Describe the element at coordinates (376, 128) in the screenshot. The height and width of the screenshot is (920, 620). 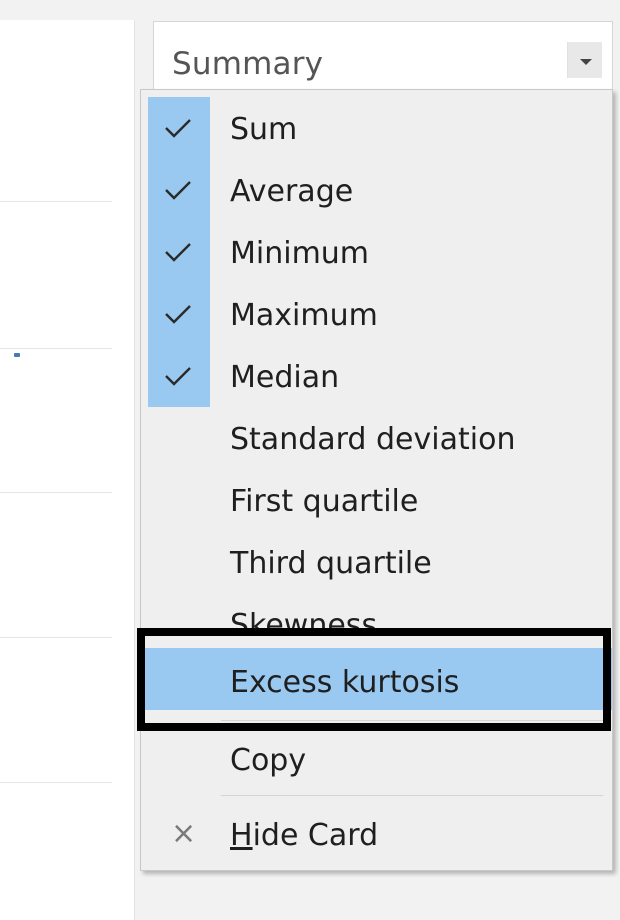
I see `menu-item-sum: Sum` at that location.